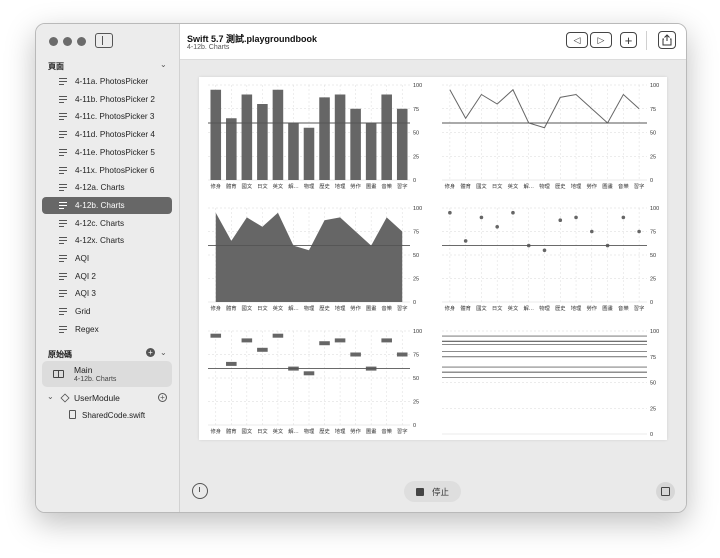 This screenshot has width=720, height=558. Describe the element at coordinates (150, 352) in the screenshot. I see `add-source-icon: +` at that location.